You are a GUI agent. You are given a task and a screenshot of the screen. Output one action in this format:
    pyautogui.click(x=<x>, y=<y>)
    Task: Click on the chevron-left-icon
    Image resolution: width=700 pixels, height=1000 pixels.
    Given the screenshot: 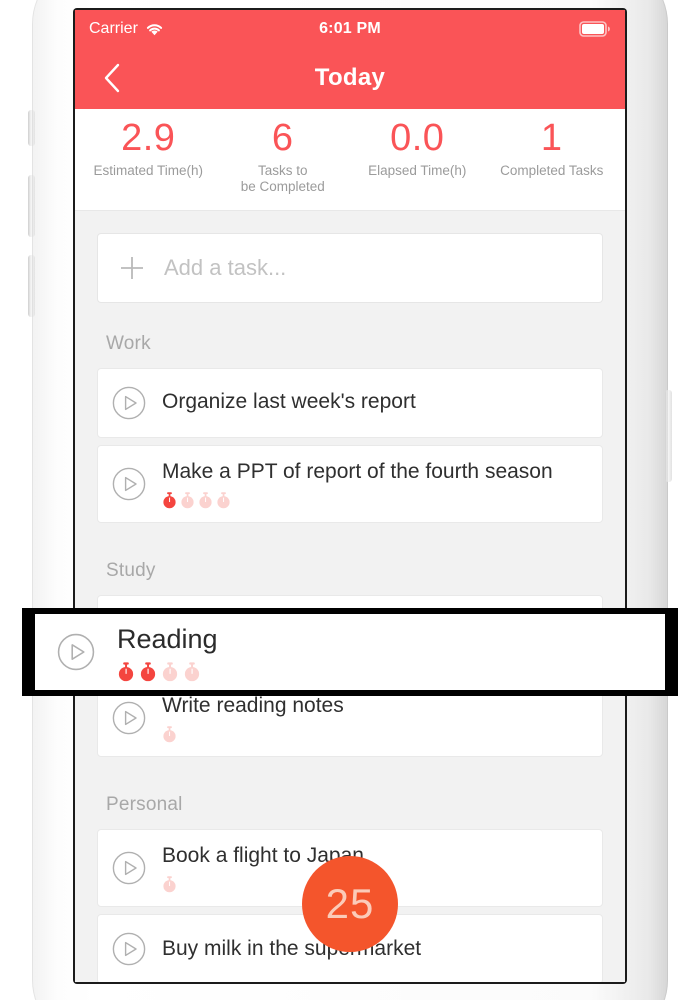 What is the action you would take?
    pyautogui.click(x=112, y=78)
    